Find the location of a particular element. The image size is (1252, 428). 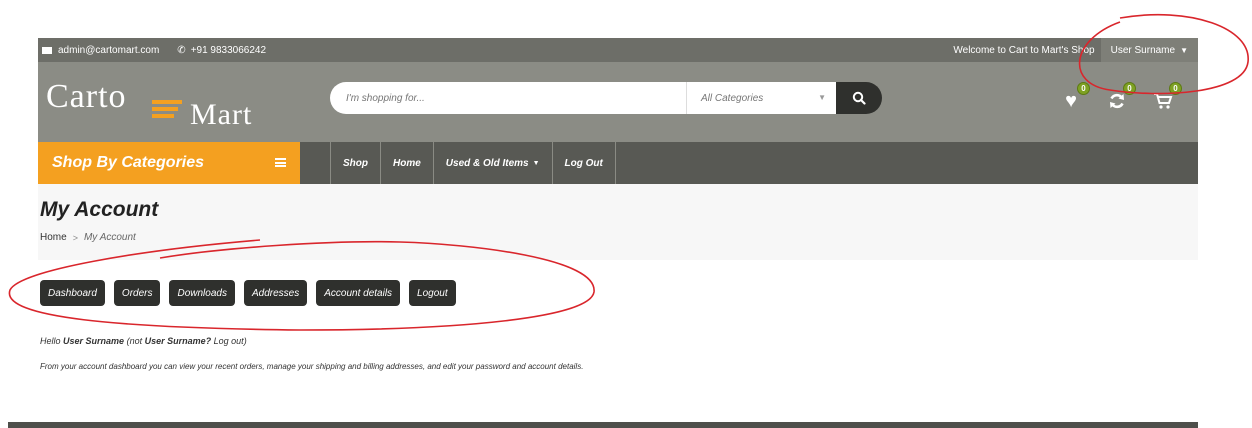

shop-by-categories-label: Shop By Categories is located at coordinates (128, 162).